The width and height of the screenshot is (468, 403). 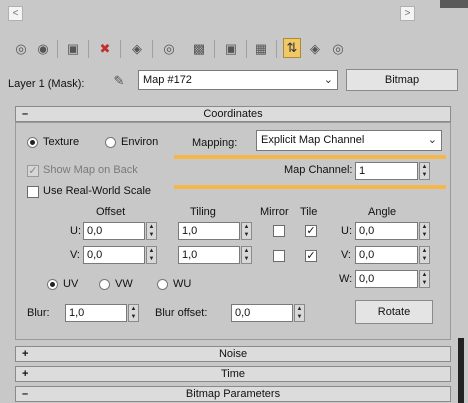 What do you see at coordinates (246, 231) in the screenshot?
I see `tiling-u-spinner: ▲ ▼` at bounding box center [246, 231].